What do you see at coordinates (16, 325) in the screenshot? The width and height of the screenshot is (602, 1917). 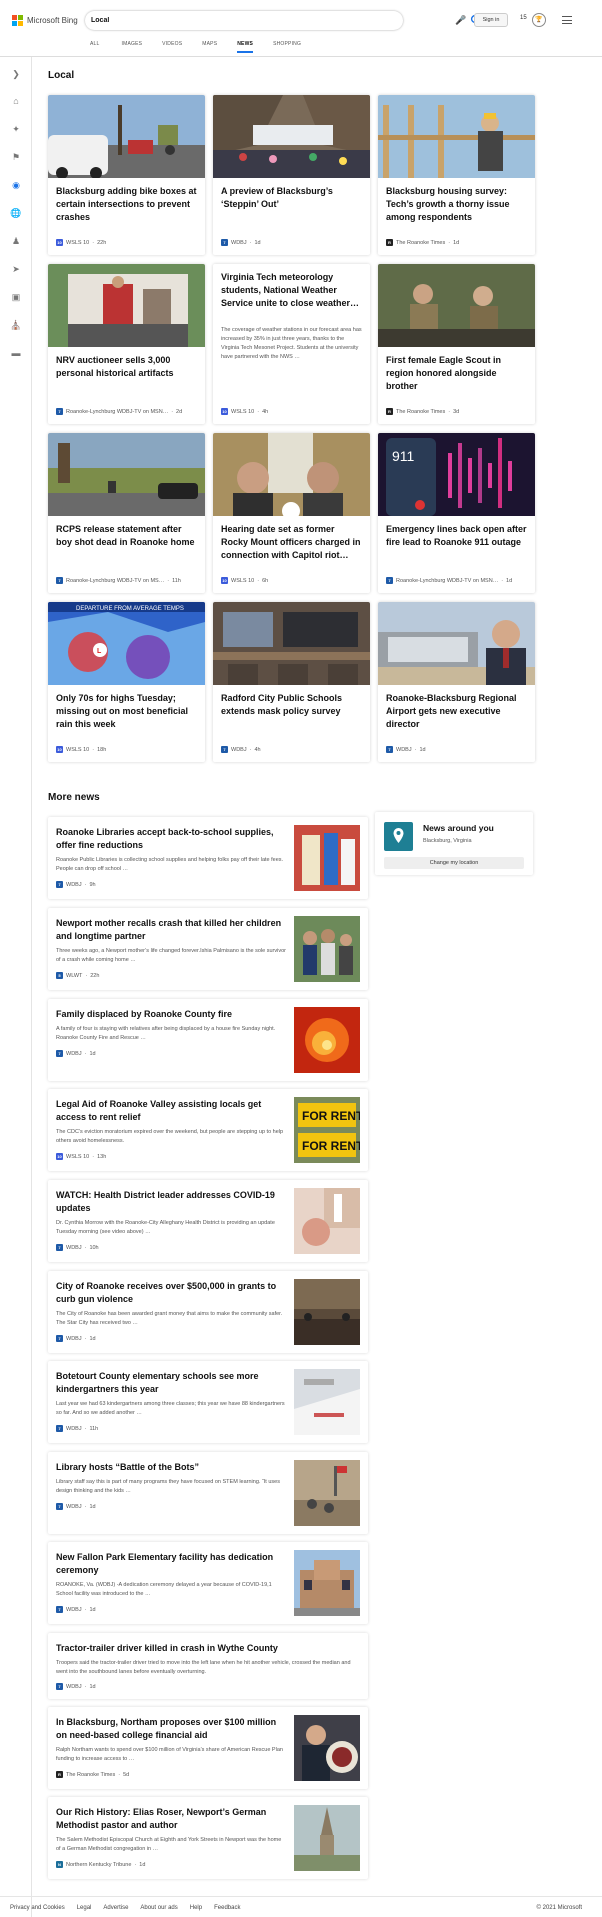 I see `bank-icon: ⛪` at bounding box center [16, 325].